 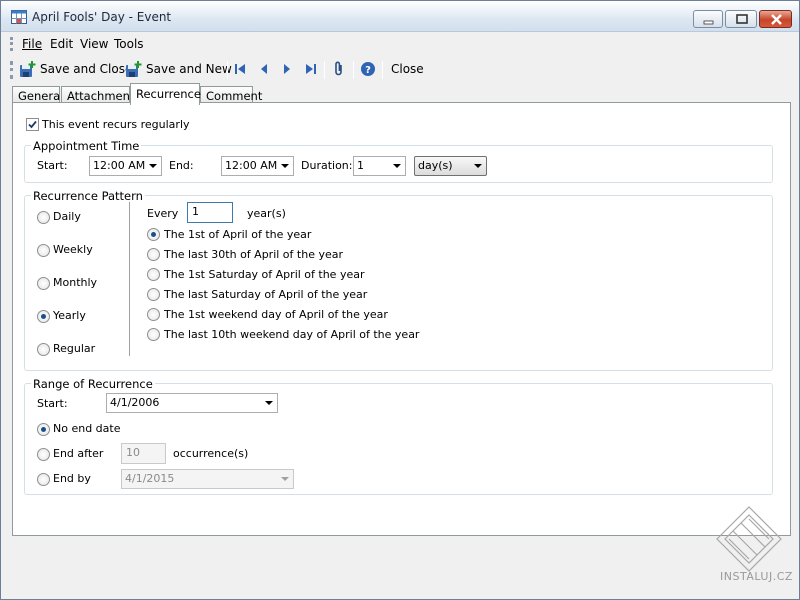 What do you see at coordinates (74, 348) in the screenshot?
I see `radio-regular-label: Regular` at bounding box center [74, 348].